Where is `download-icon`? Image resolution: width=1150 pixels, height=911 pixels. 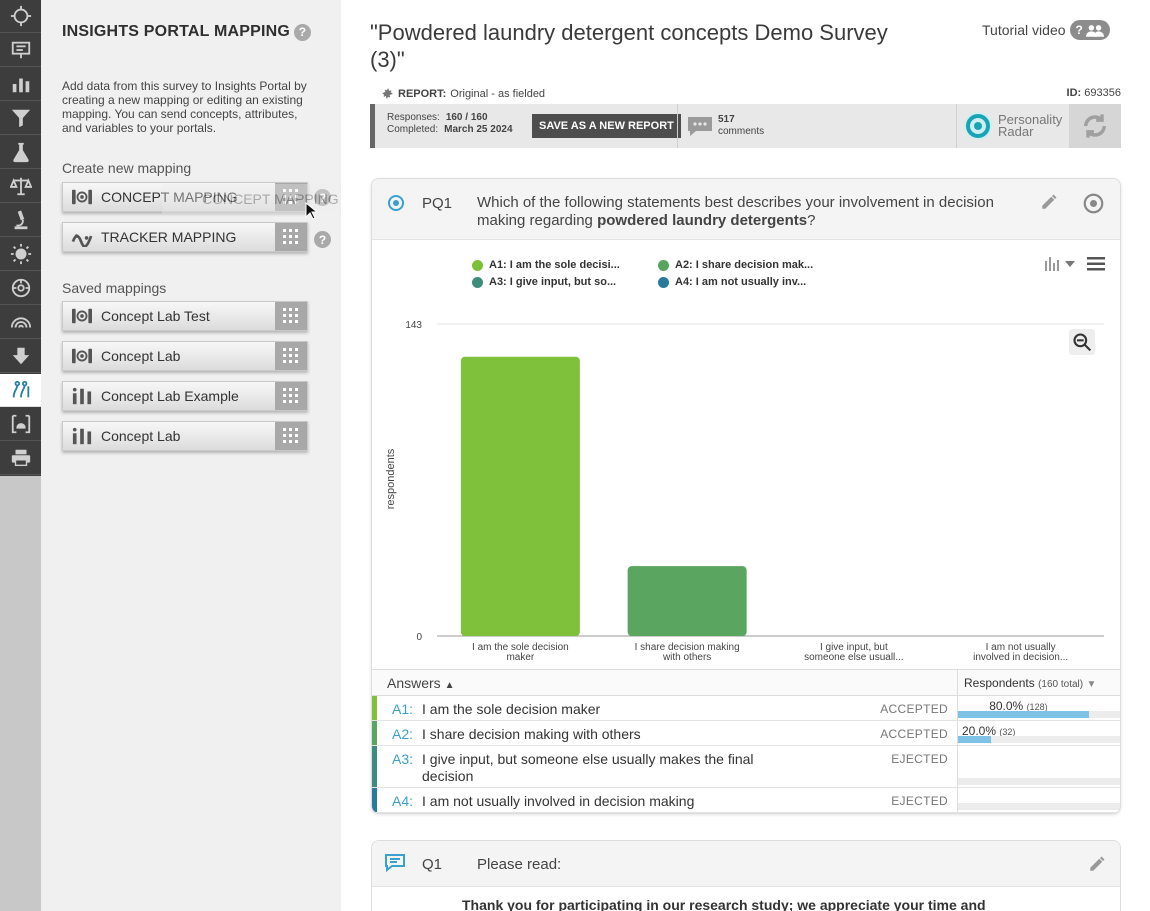
download-icon is located at coordinates (20, 356).